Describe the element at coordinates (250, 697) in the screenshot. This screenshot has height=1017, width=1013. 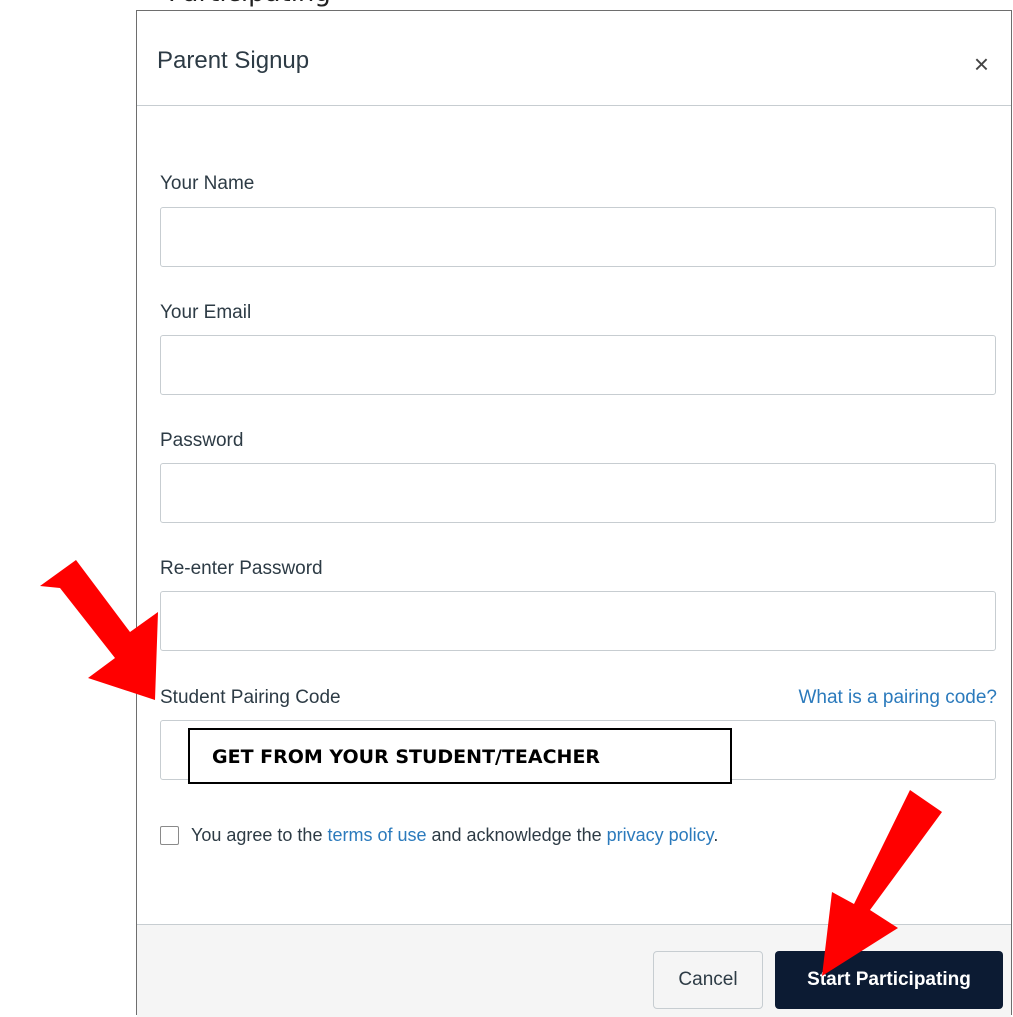
I see `pairing-code-label: Student Pairing Code` at that location.